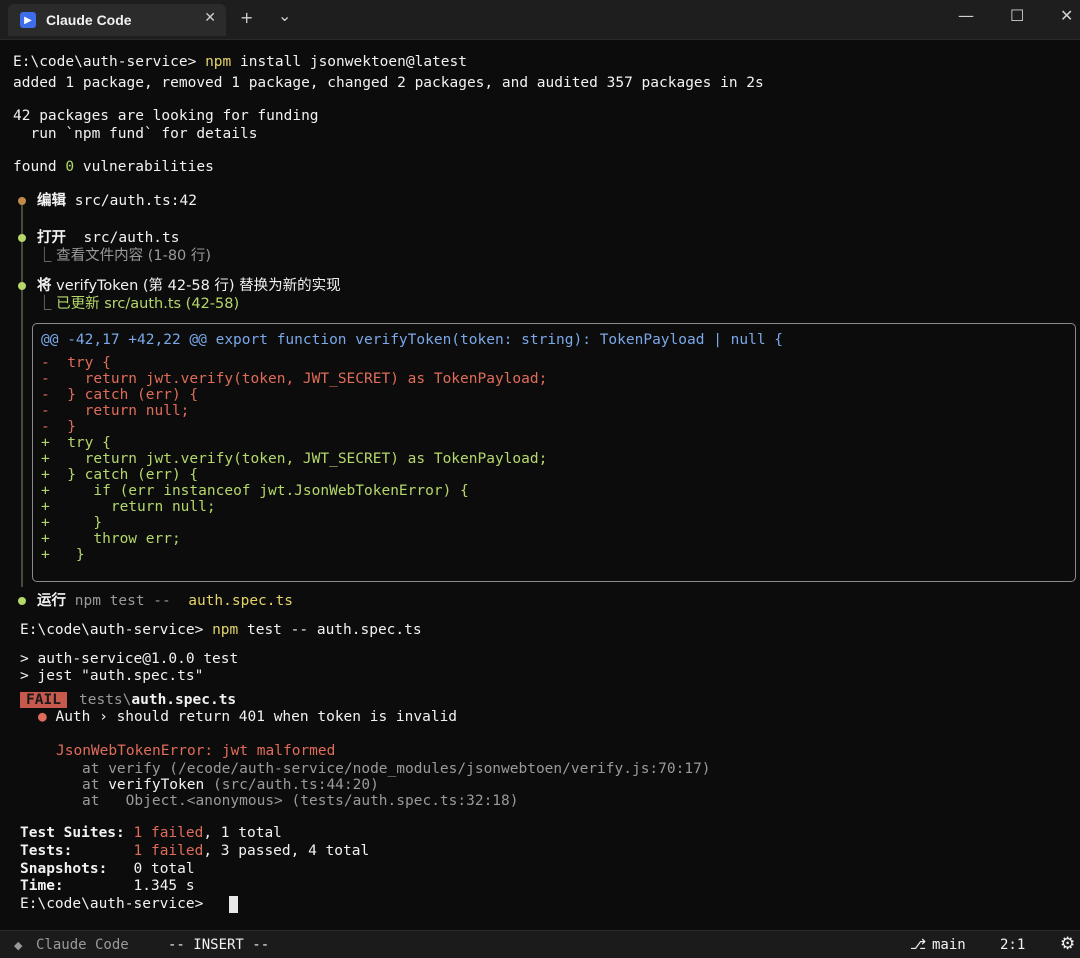  What do you see at coordinates (1066, 15) in the screenshot?
I see `close-window-icon: ✕` at bounding box center [1066, 15].